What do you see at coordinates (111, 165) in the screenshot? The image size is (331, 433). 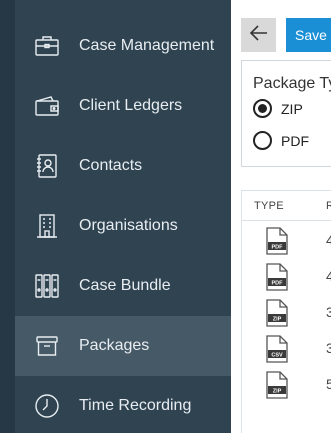 I see `sidebar-item-label: Contacts` at bounding box center [111, 165].